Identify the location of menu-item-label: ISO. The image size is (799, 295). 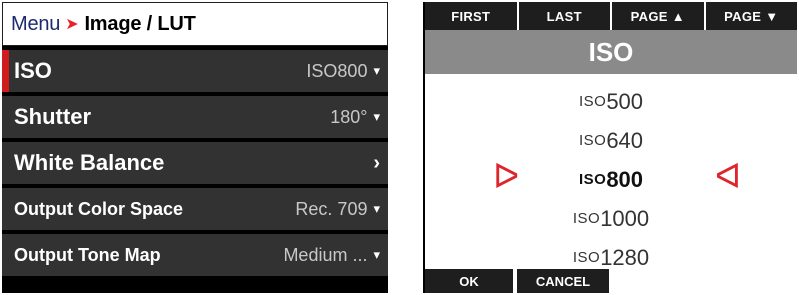
(33, 70).